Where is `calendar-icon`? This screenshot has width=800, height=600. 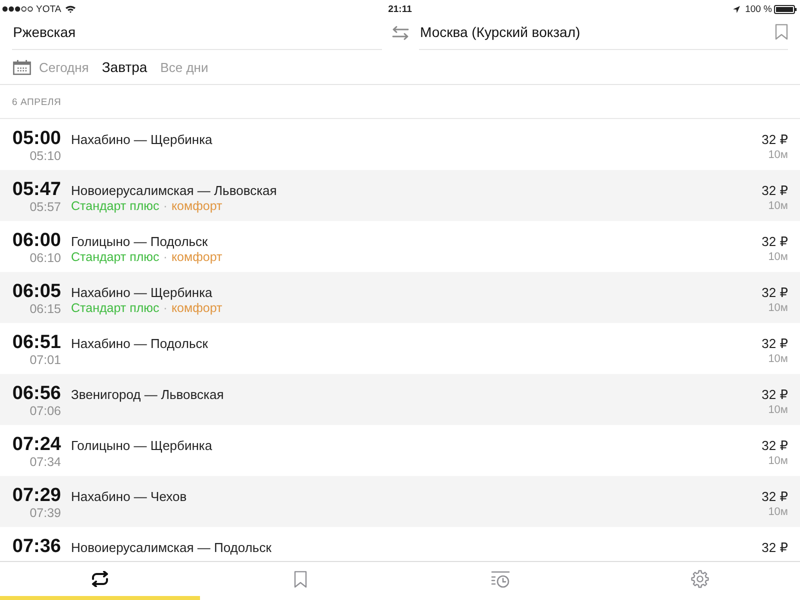 calendar-icon is located at coordinates (22, 67).